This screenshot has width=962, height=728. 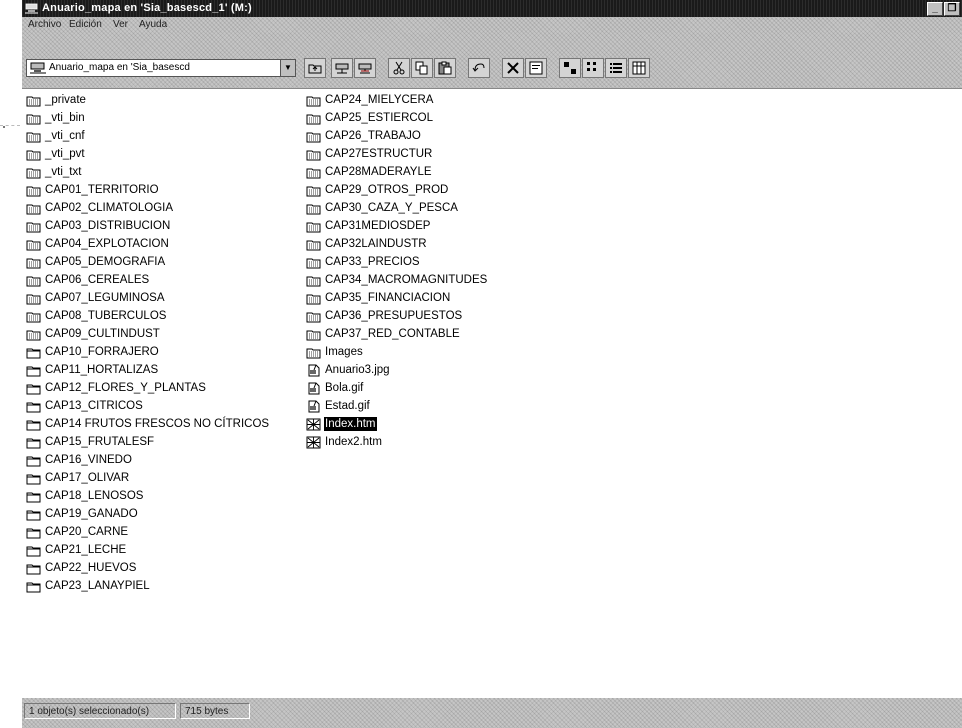 I want to click on item-label: Anuario3.jpg, so click(x=357, y=370).